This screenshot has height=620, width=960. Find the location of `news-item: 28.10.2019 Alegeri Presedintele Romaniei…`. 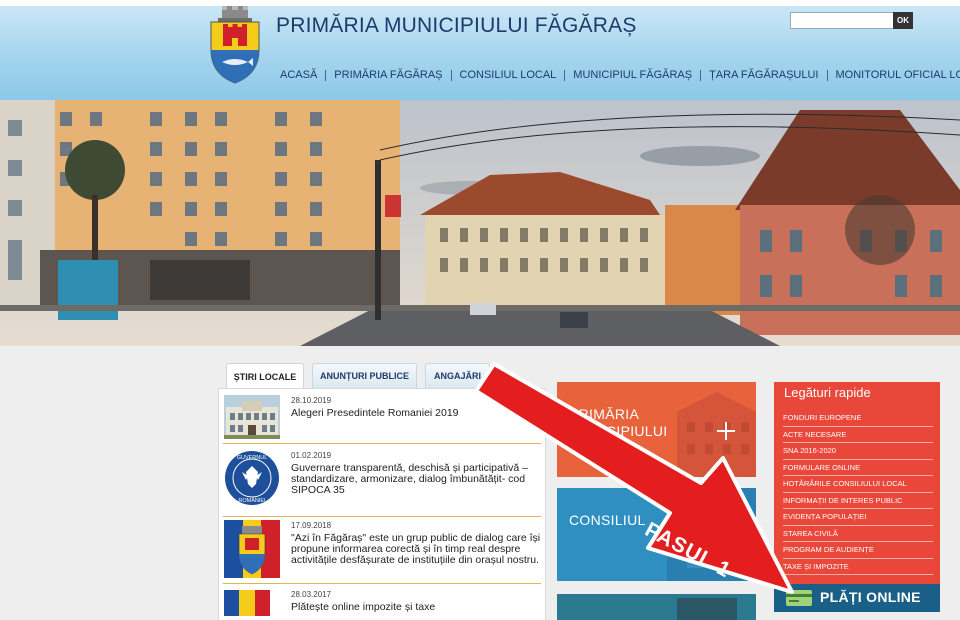

news-item: 28.10.2019 Alegeri Presedintele Romaniei… is located at coordinates (382, 416).